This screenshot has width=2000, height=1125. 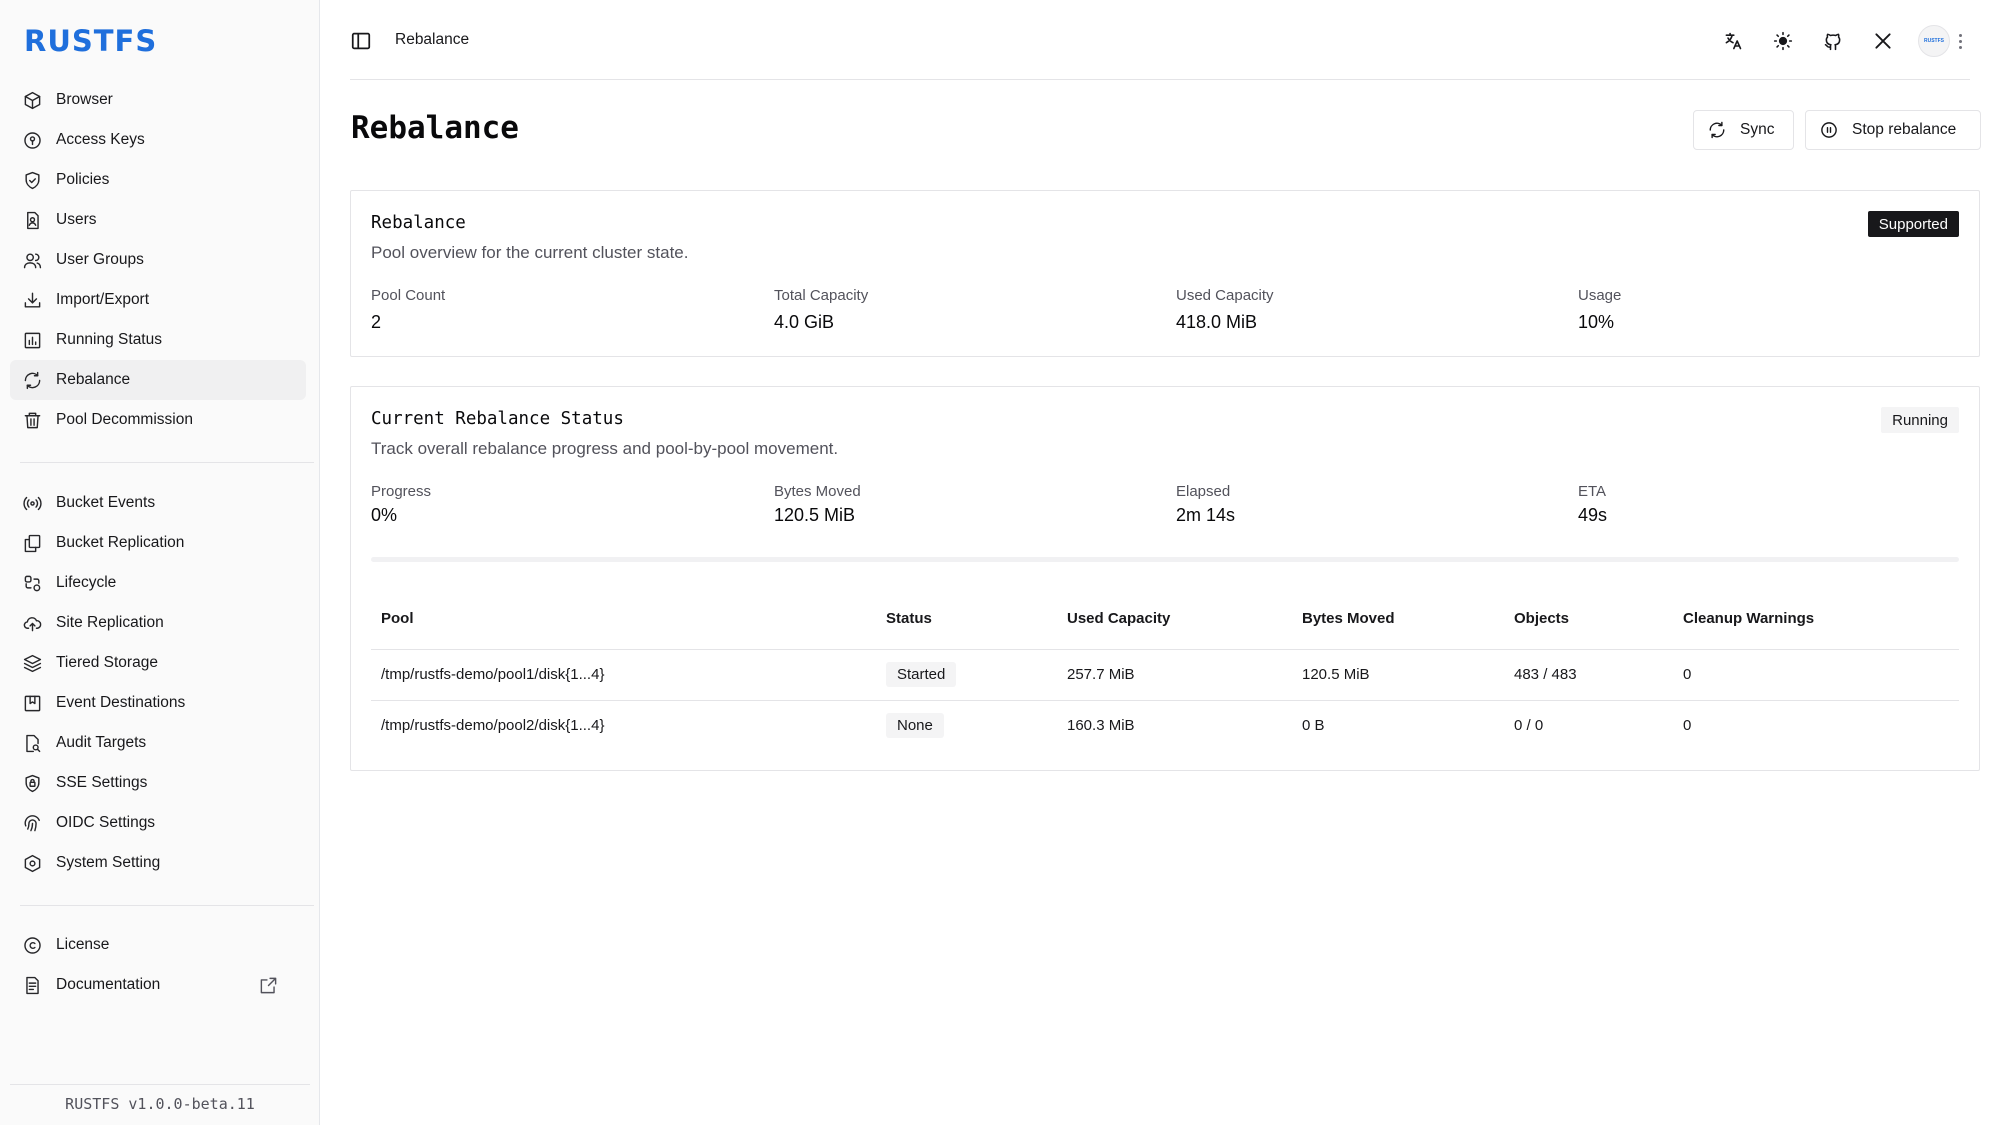 What do you see at coordinates (121, 702) in the screenshot?
I see `sidebar-item-label: Event Destinations` at bounding box center [121, 702].